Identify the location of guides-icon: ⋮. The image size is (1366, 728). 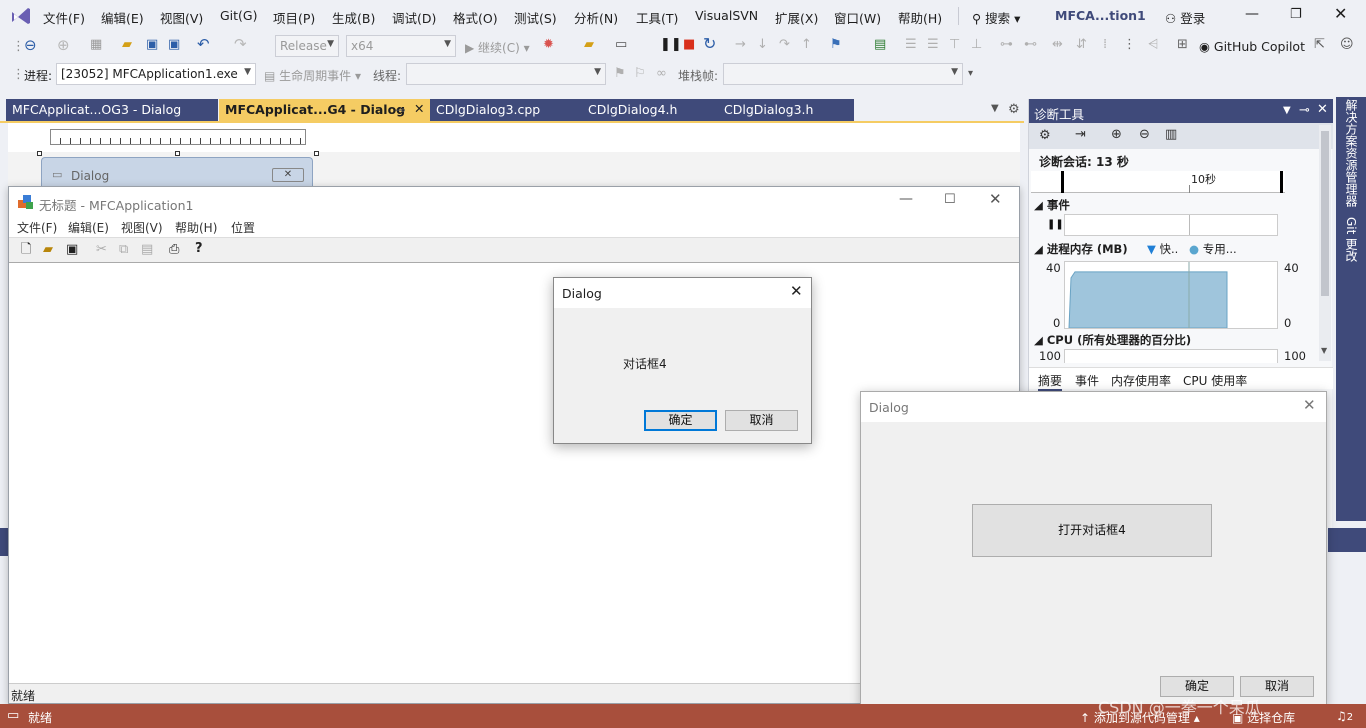
(1129, 44).